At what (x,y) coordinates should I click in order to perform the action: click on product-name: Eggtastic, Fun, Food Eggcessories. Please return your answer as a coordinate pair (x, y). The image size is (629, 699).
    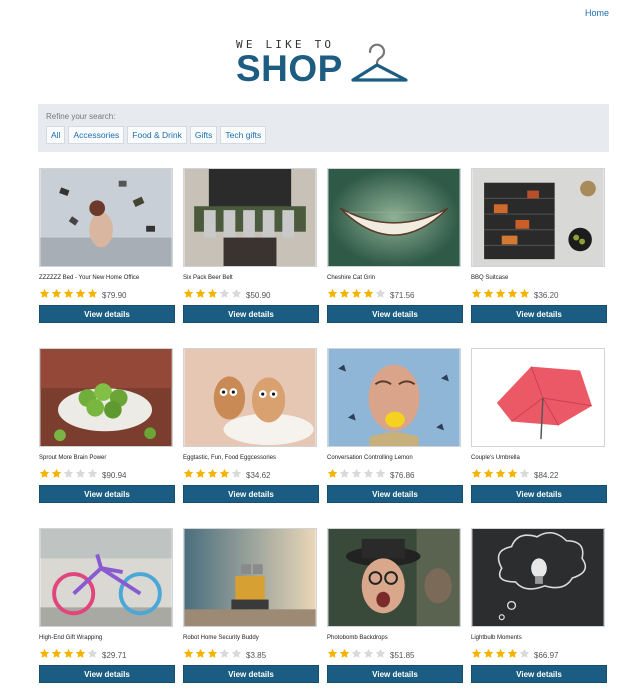
    Looking at the image, I should click on (229, 458).